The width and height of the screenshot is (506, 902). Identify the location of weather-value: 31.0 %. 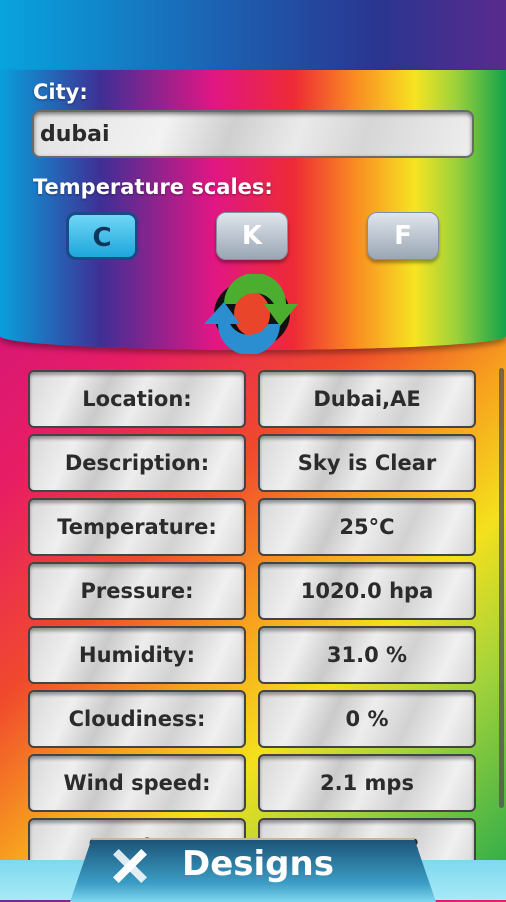
(367, 655).